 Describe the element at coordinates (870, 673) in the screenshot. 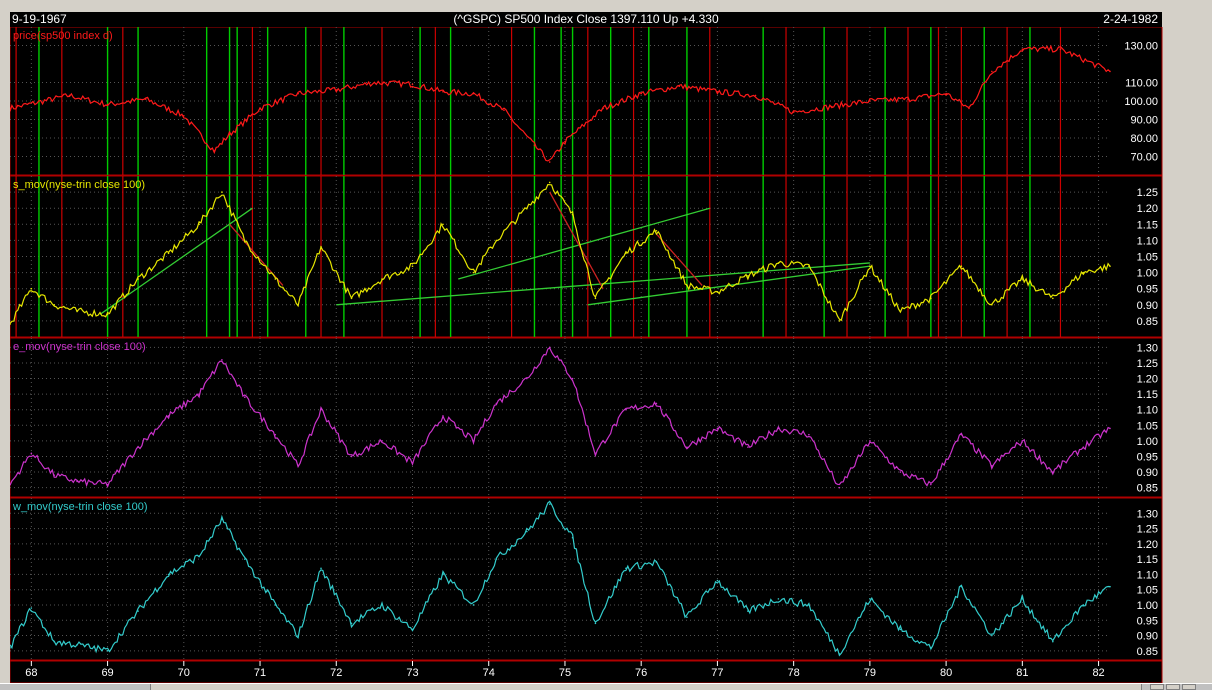

I see `x-tick-label: 79` at that location.